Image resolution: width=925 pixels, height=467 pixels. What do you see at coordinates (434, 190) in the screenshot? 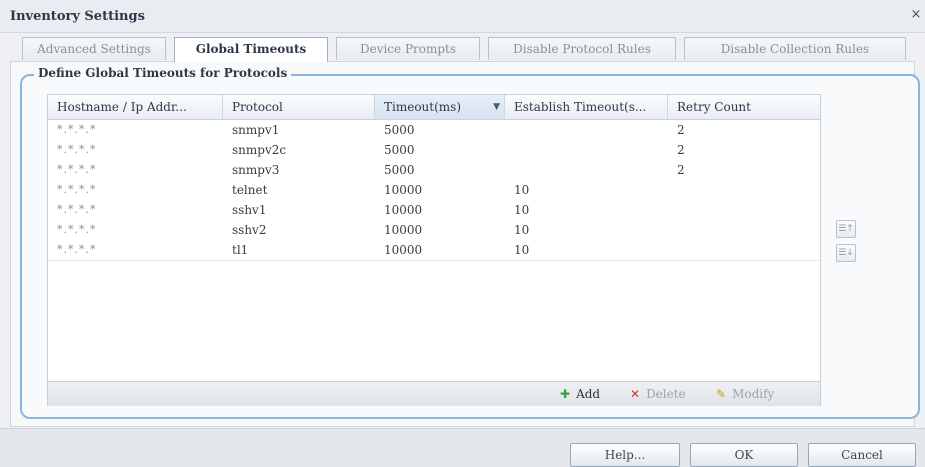
I see `table-row: *.*.*.* telnet 10000 10` at bounding box center [434, 190].